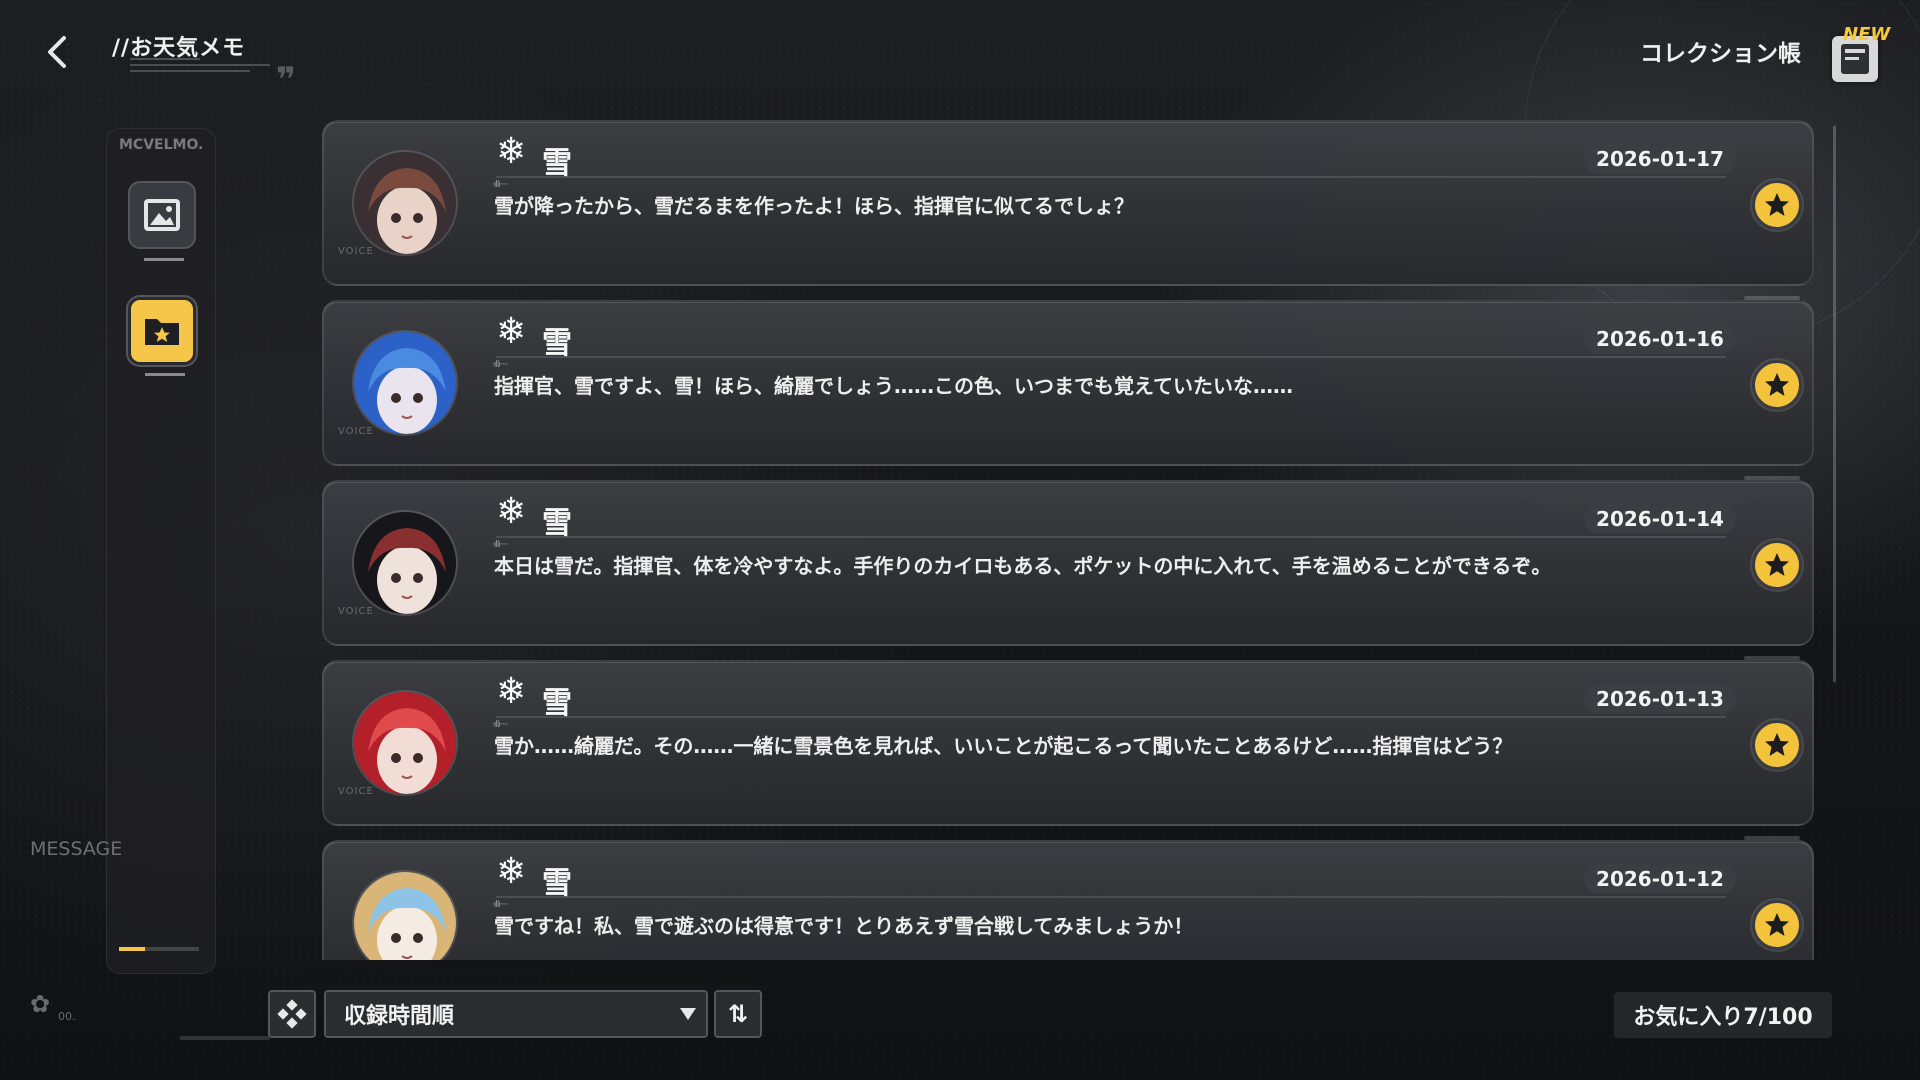 Image resolution: width=1920 pixels, height=1080 pixels. What do you see at coordinates (286, 80) in the screenshot?
I see `quote-icon: ❞` at bounding box center [286, 80].